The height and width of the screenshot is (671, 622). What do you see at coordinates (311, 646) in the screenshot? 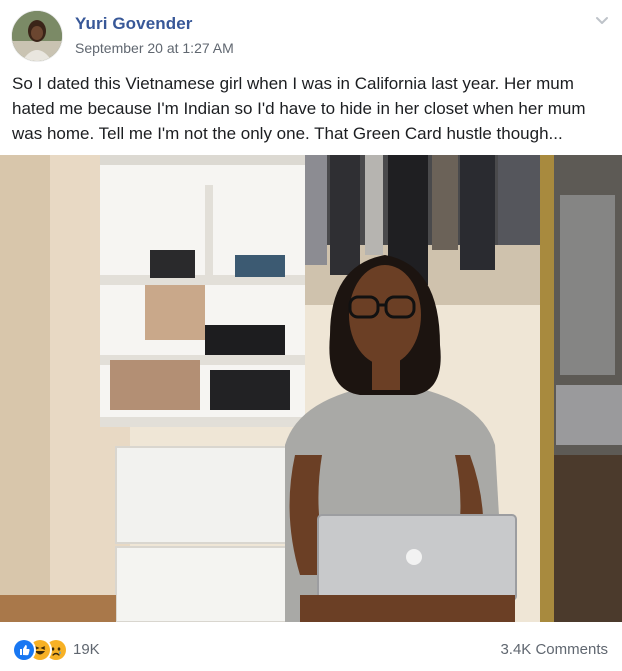
I see `post-footer: 19K 3.4K Comments` at bounding box center [311, 646].